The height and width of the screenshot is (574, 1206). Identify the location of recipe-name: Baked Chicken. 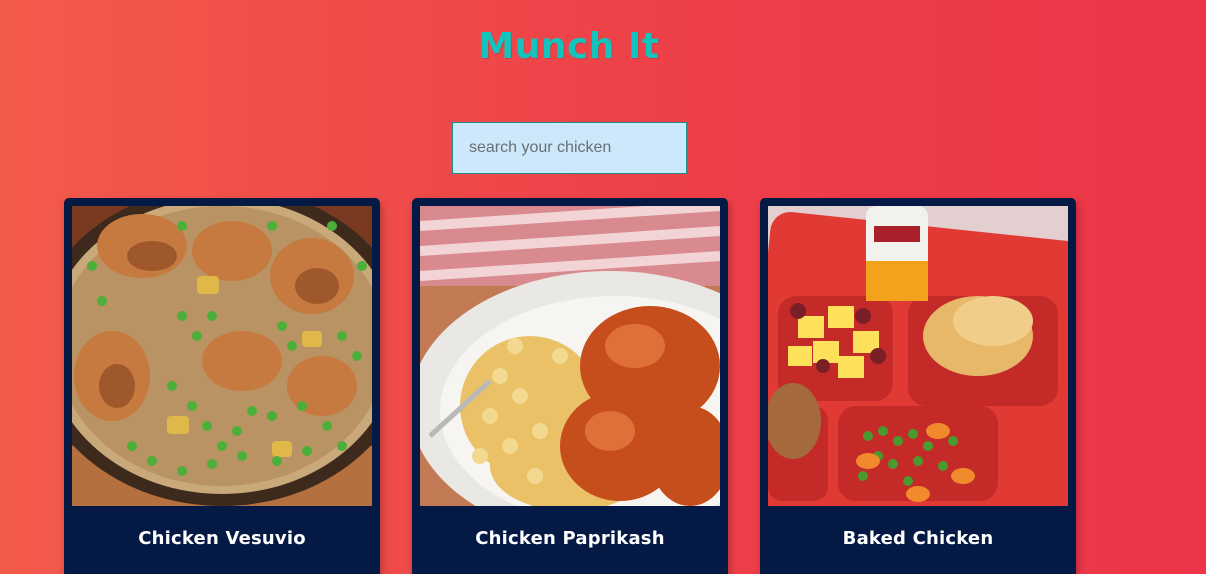
(918, 538).